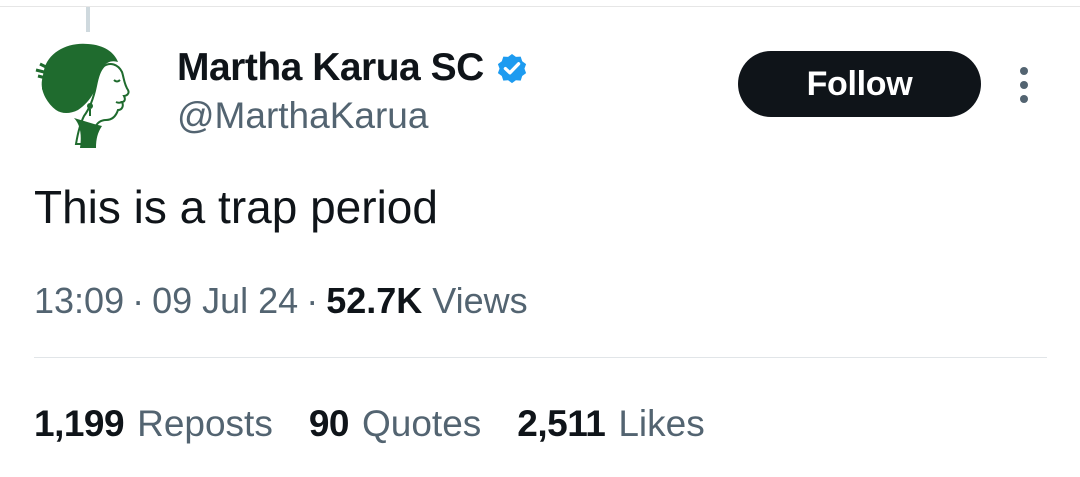 This screenshot has height=477, width=1080. I want to click on tweet-date: 09 Jul 24, so click(225, 301).